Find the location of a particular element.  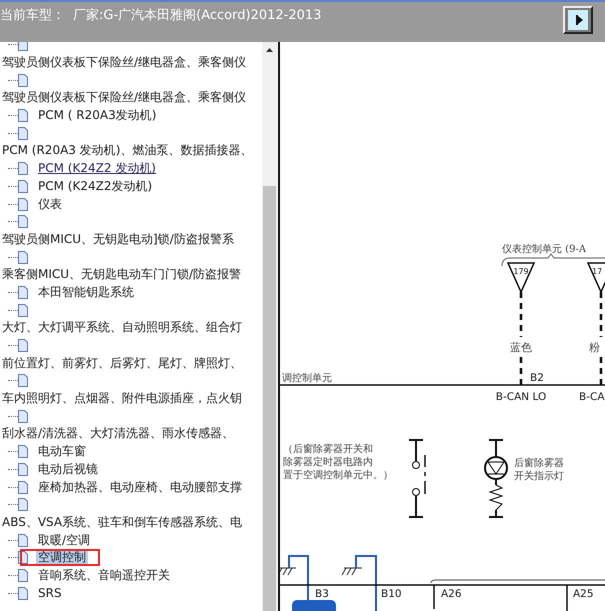

tree-item: 取暖/空调 is located at coordinates (64, 540).